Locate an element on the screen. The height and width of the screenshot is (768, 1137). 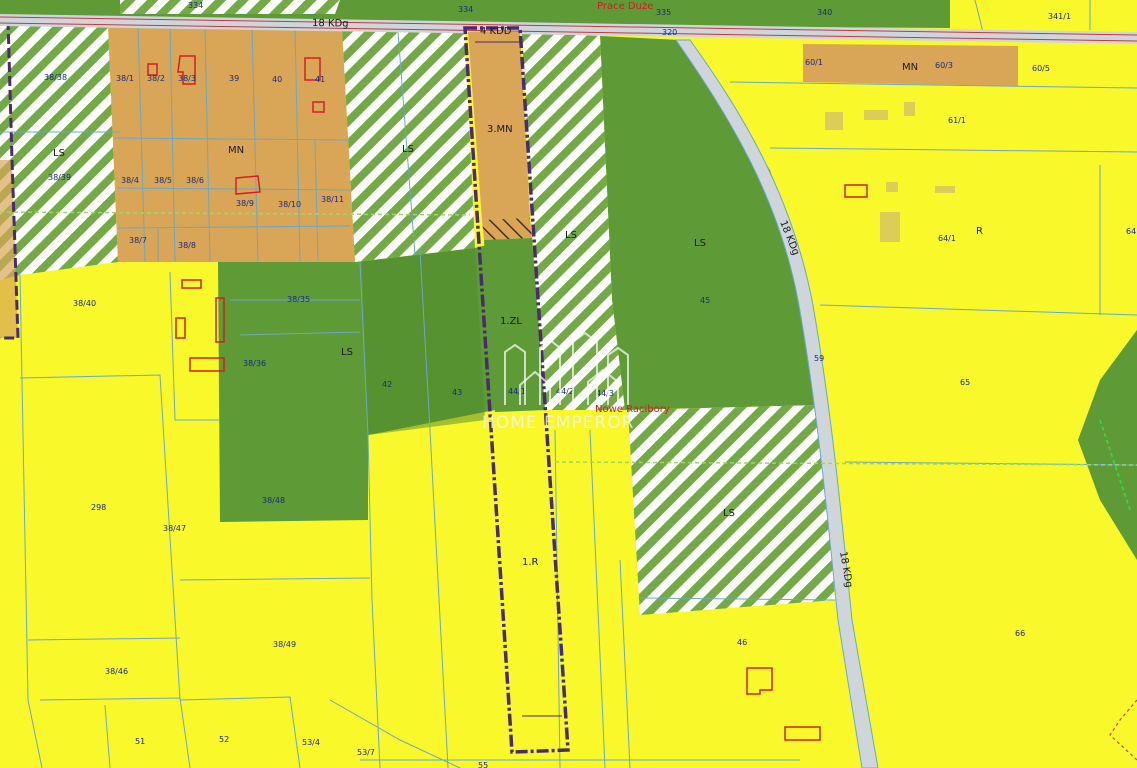
plot-number-label: 38/46 is located at coordinates (116, 671).